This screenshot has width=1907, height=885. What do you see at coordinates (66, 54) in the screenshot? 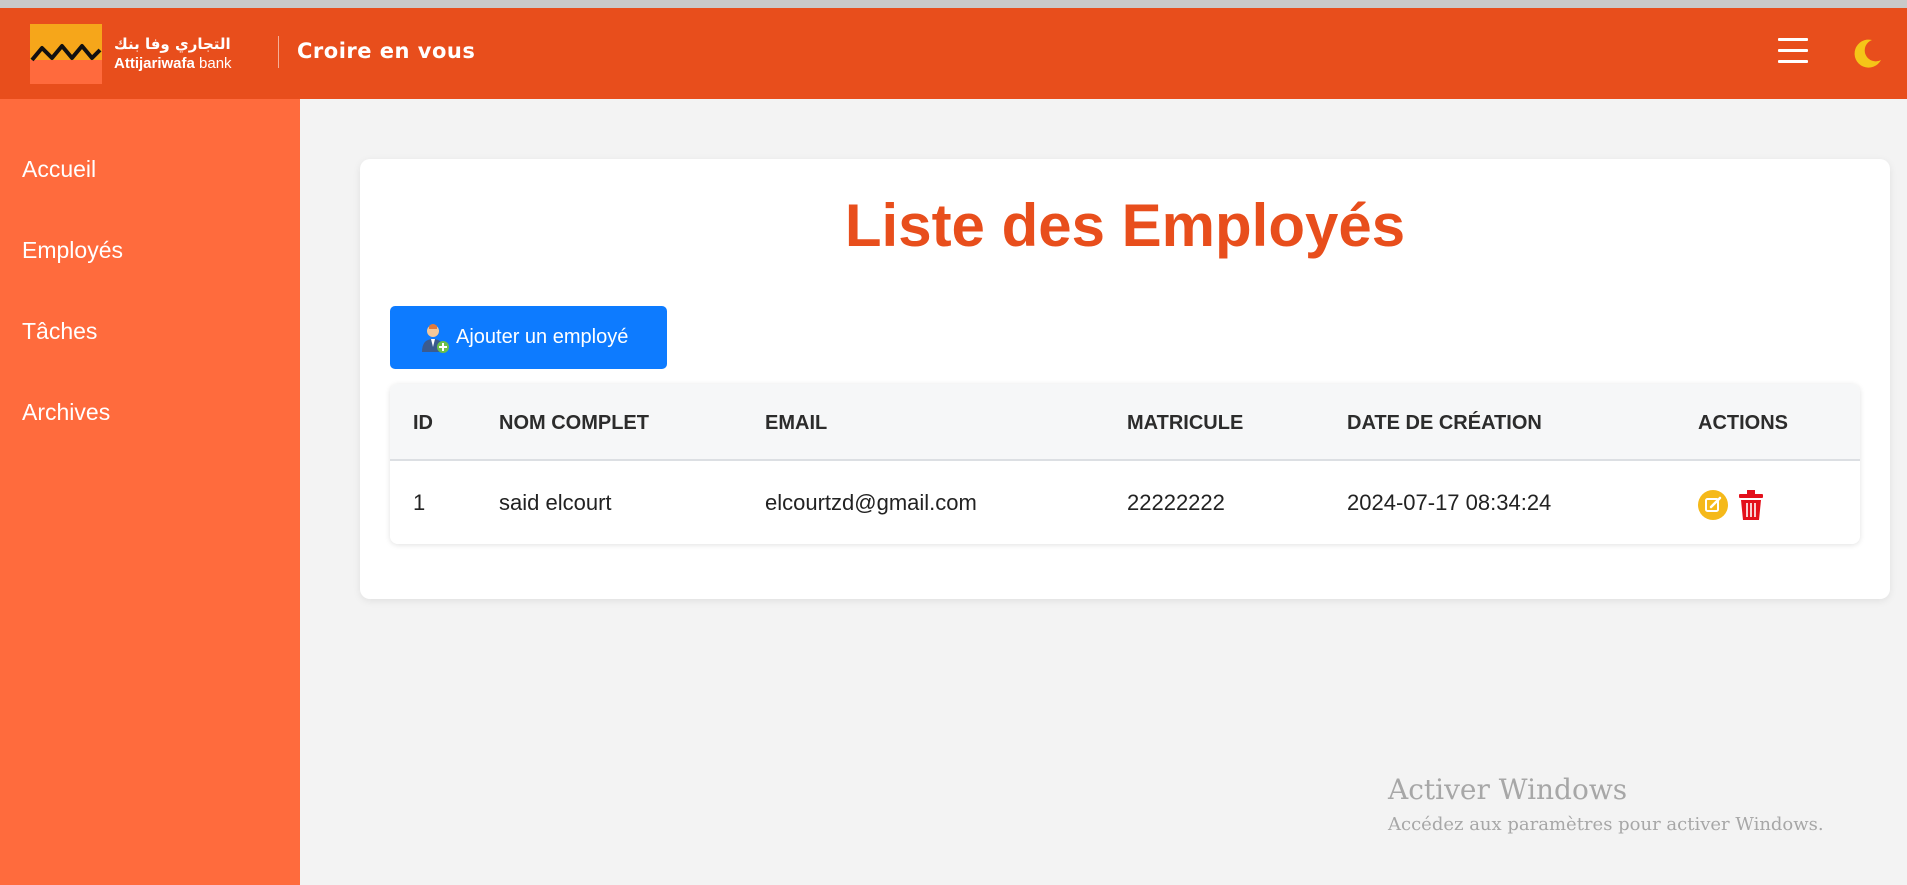
I see `logo-mark-icon` at bounding box center [66, 54].